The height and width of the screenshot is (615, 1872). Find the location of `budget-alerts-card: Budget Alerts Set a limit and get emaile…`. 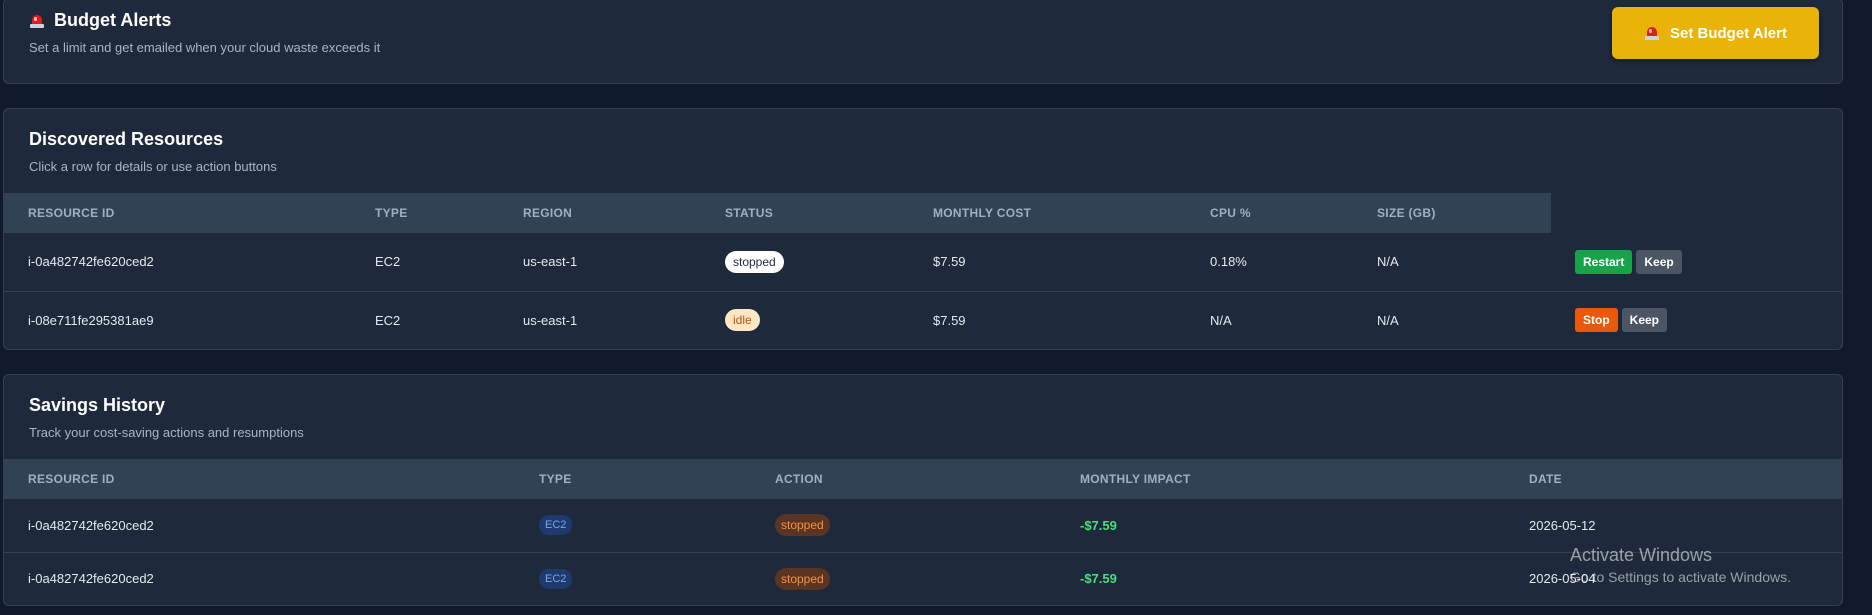

budget-alerts-card: Budget Alerts Set a limit and get emaile… is located at coordinates (923, 42).